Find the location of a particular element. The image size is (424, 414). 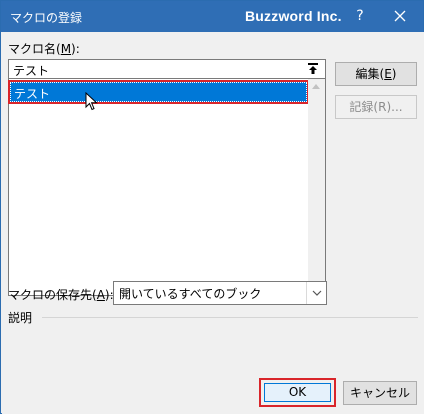

location-select: 開いているすべてのブック is located at coordinates (220, 293).